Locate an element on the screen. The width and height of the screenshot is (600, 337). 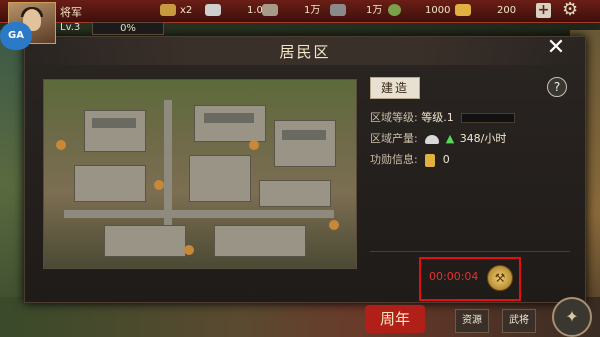
speedup-button: ⚒ is located at coordinates (500, 278).